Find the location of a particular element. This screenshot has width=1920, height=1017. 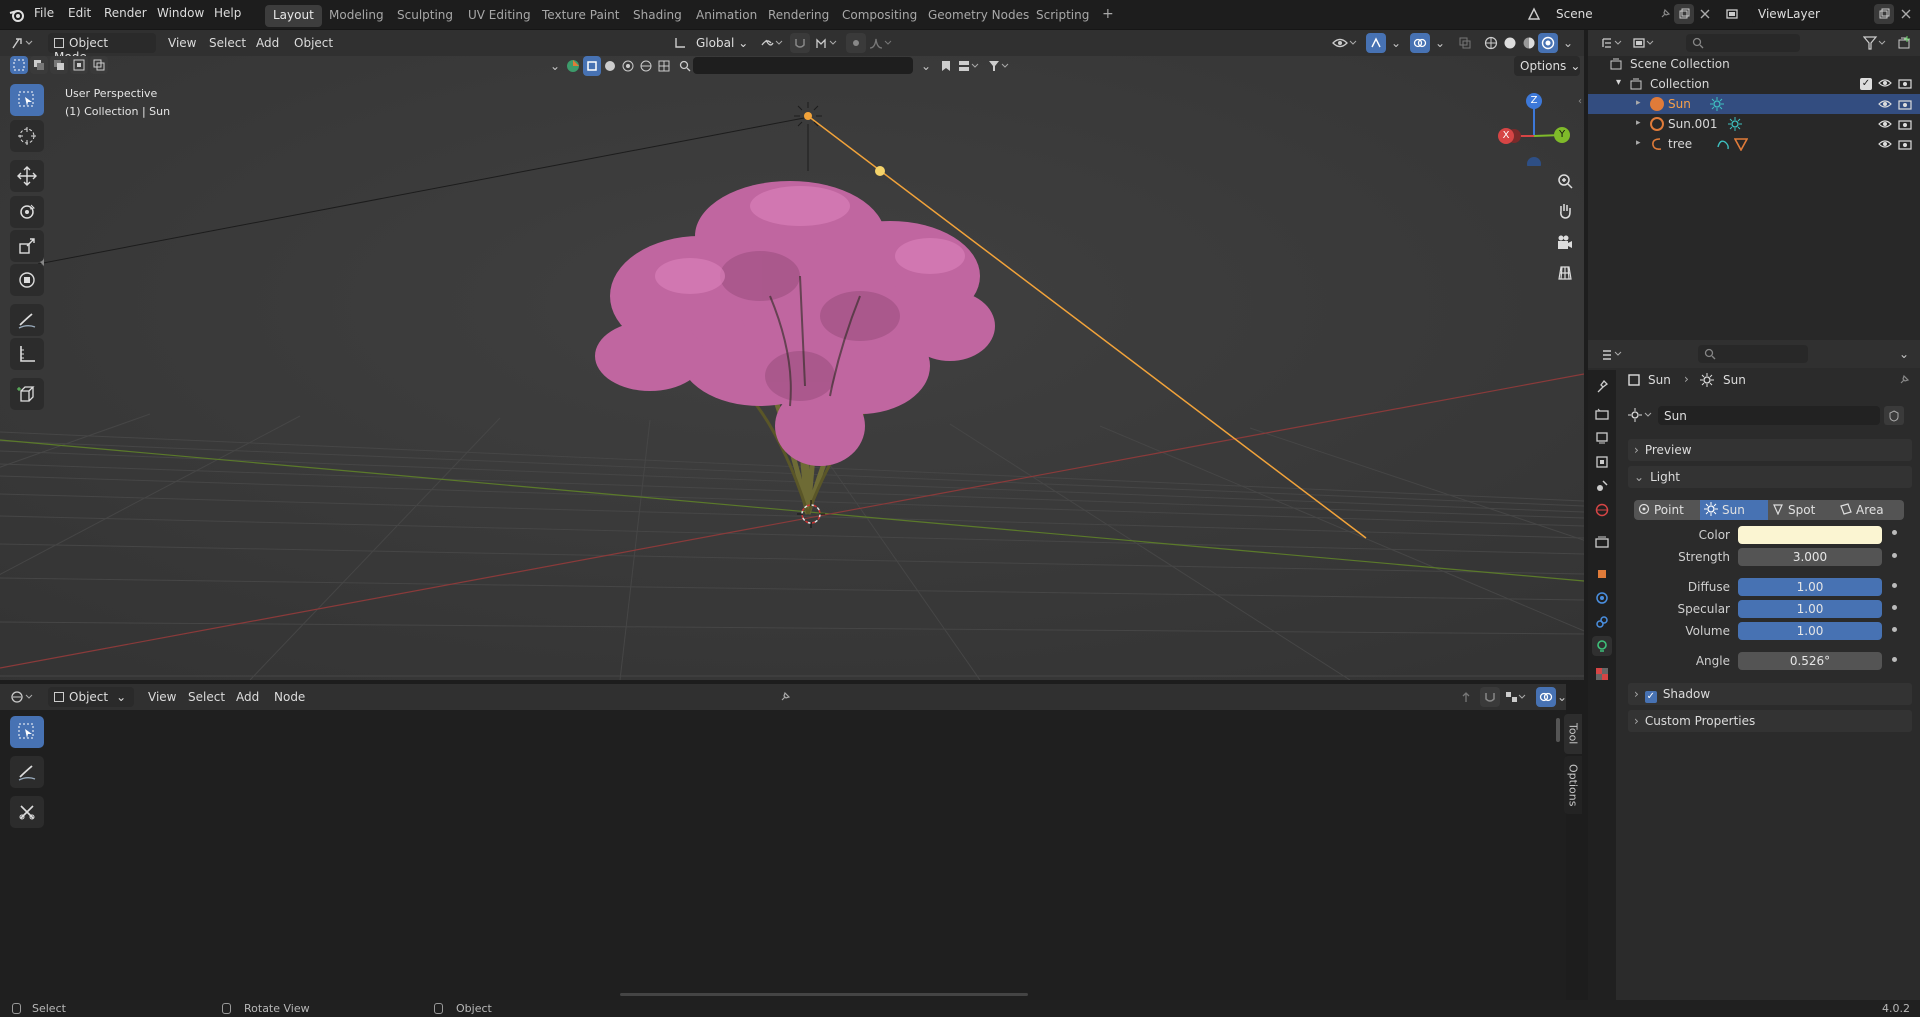

gizmo-toggle-icon is located at coordinates (1376, 43).